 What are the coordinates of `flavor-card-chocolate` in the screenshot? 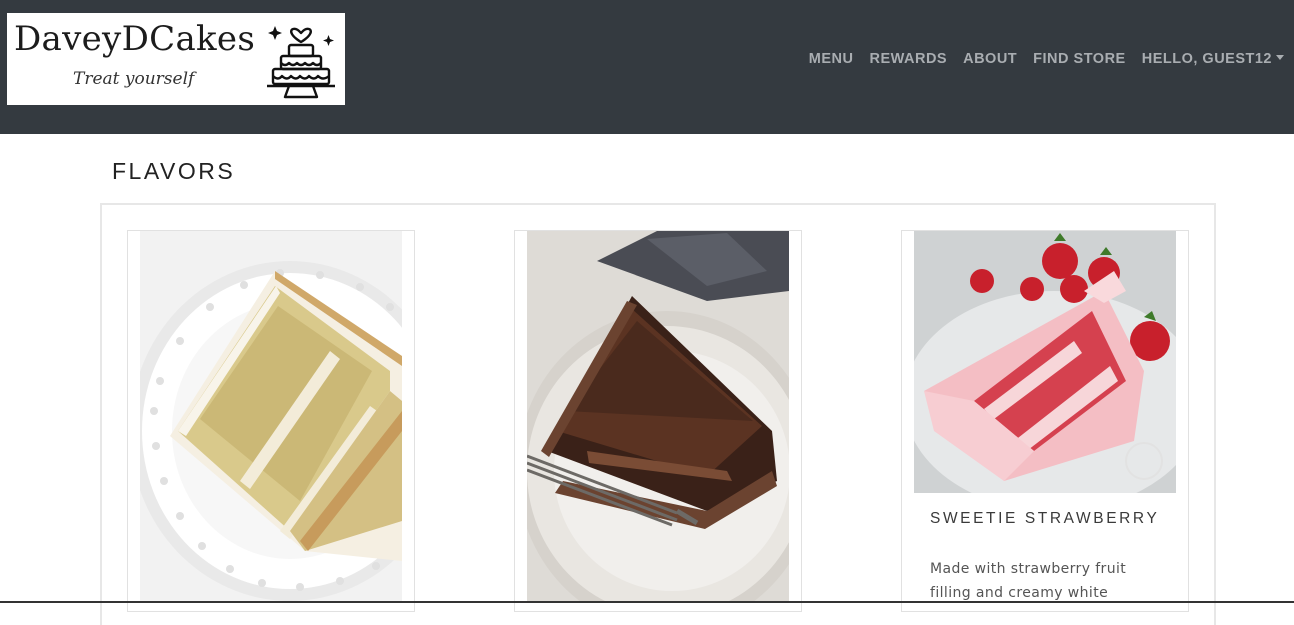 It's located at (658, 421).